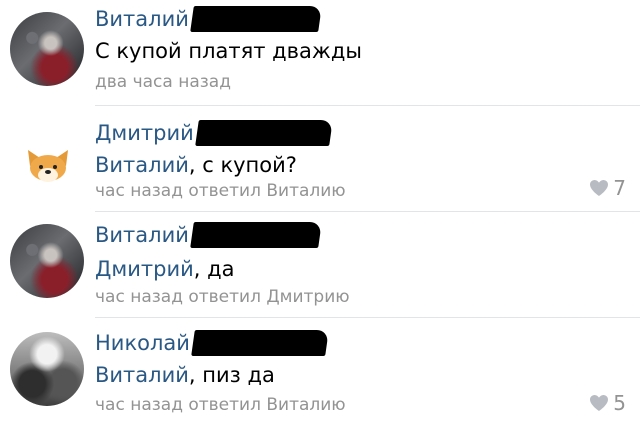  I want to click on comment-header: Николай, so click(212, 343).